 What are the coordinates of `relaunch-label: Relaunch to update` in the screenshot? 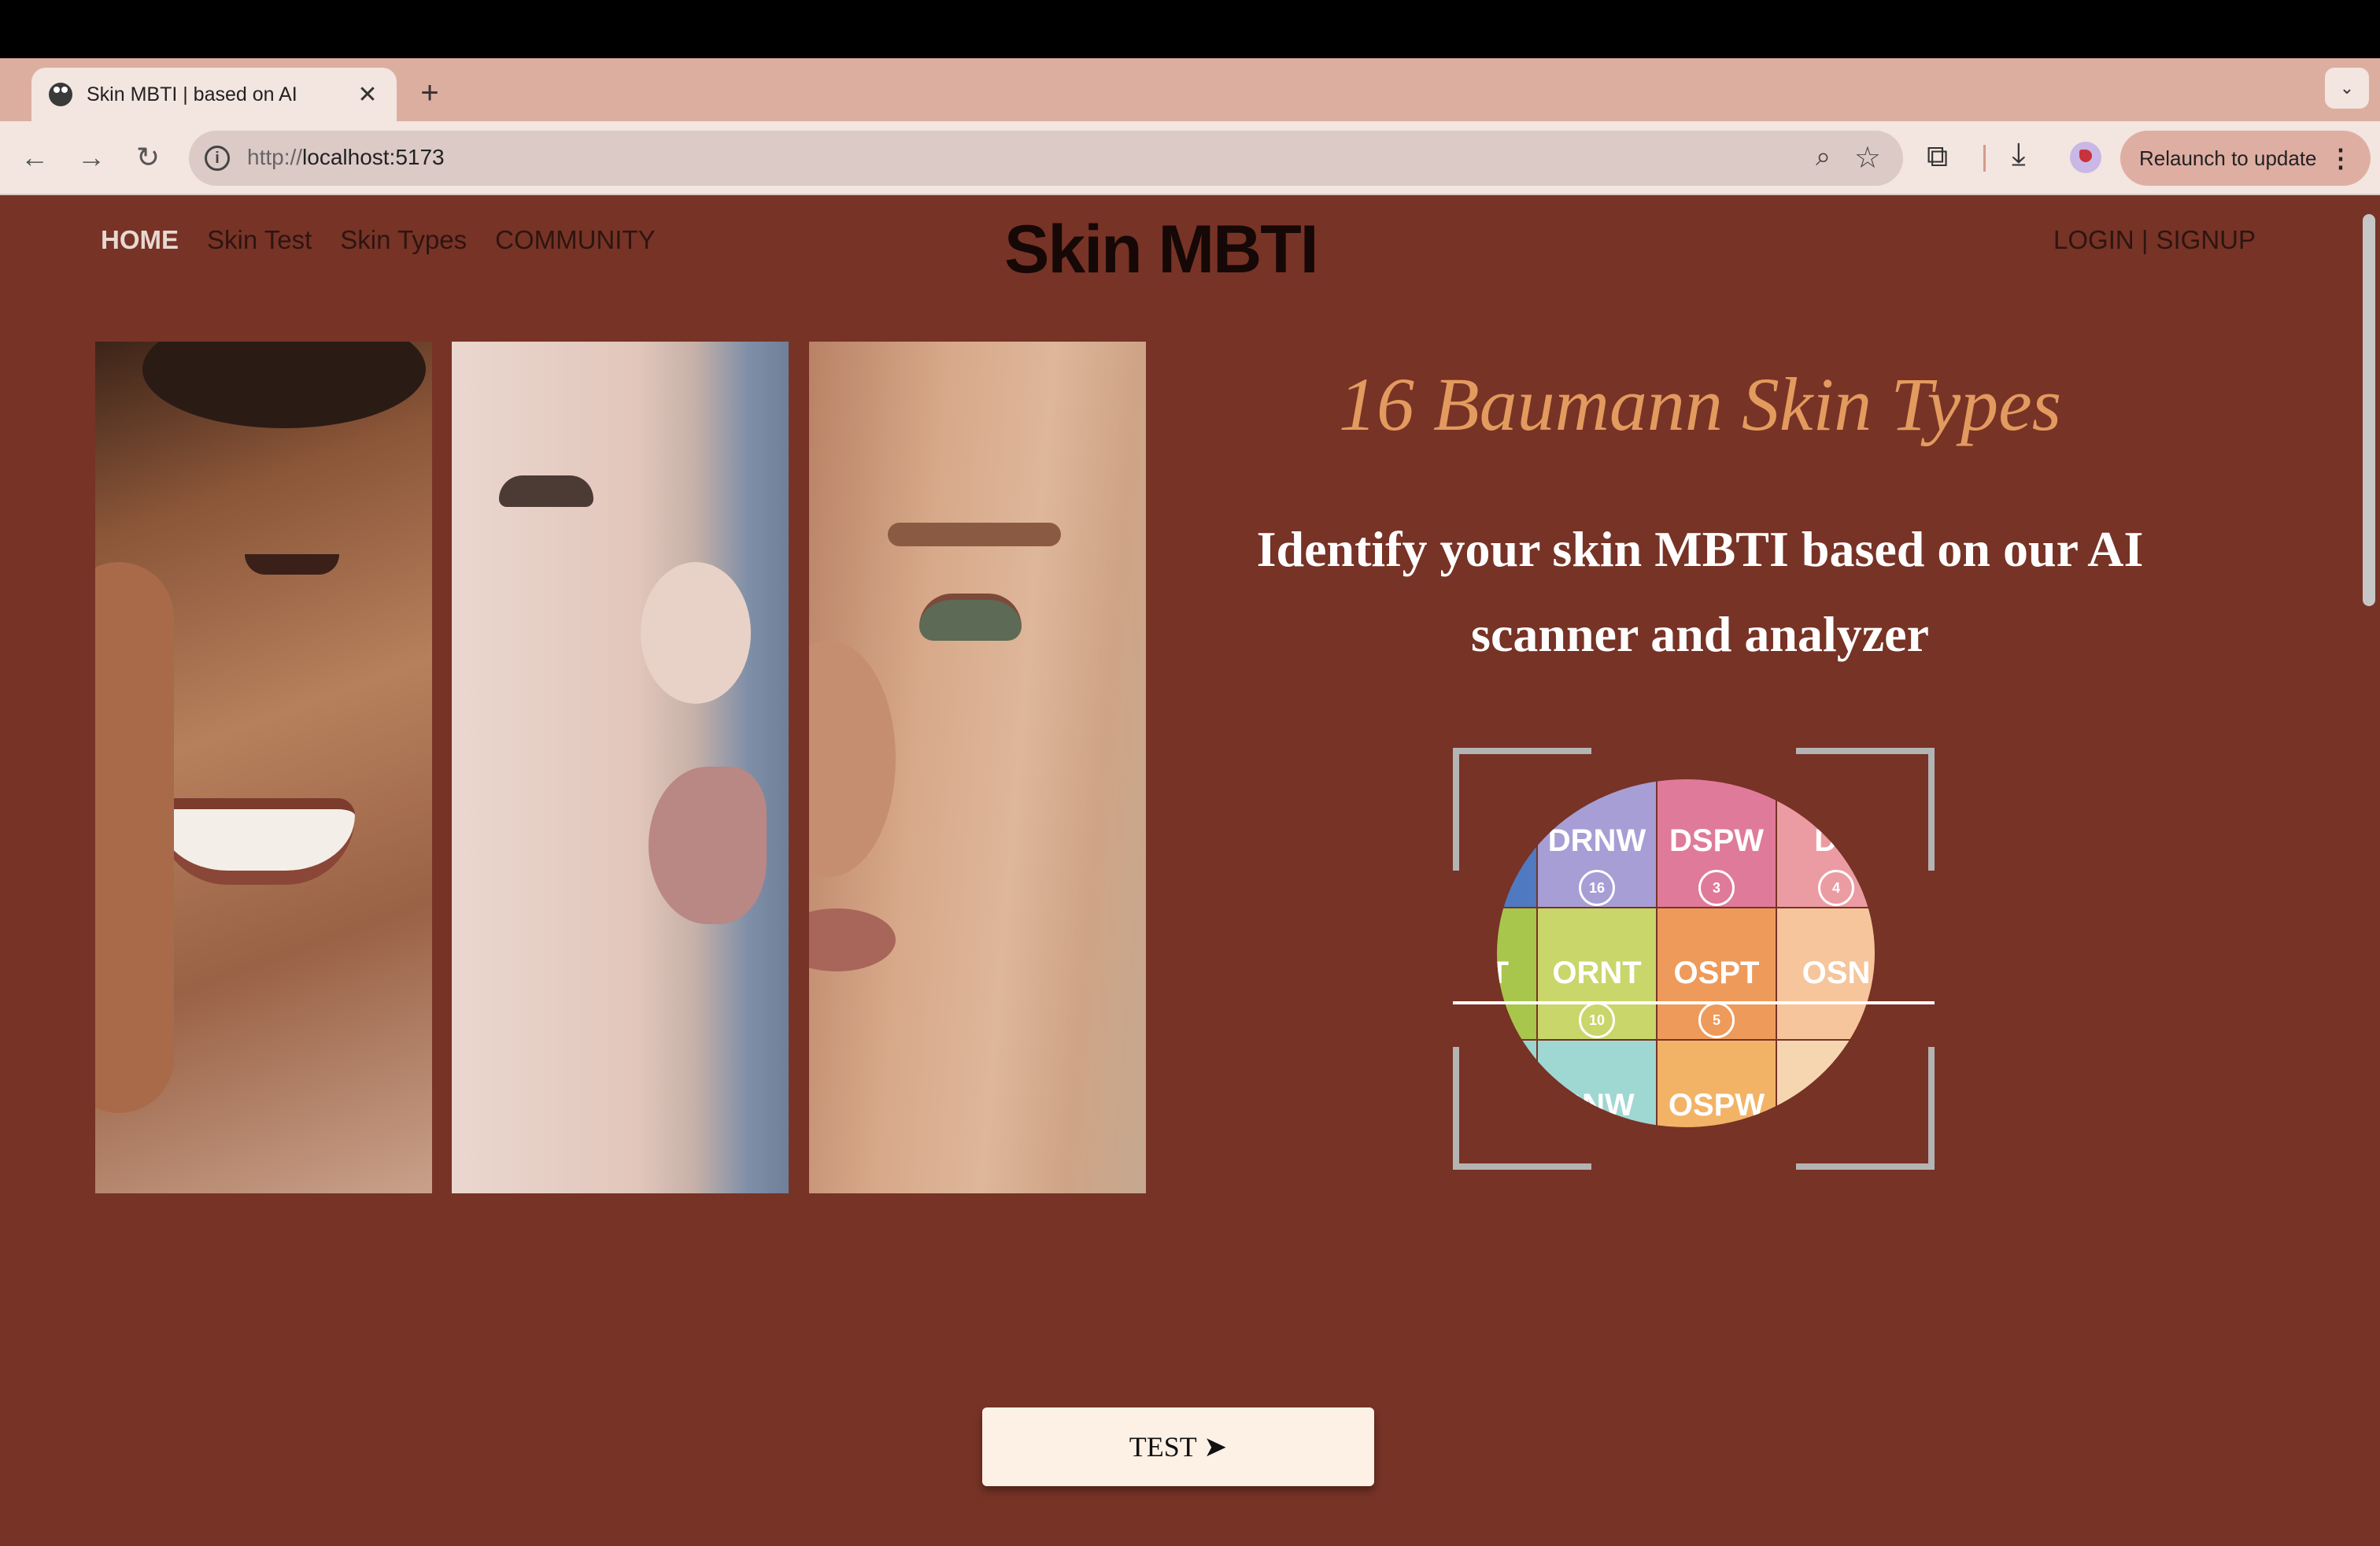 It's located at (2228, 158).